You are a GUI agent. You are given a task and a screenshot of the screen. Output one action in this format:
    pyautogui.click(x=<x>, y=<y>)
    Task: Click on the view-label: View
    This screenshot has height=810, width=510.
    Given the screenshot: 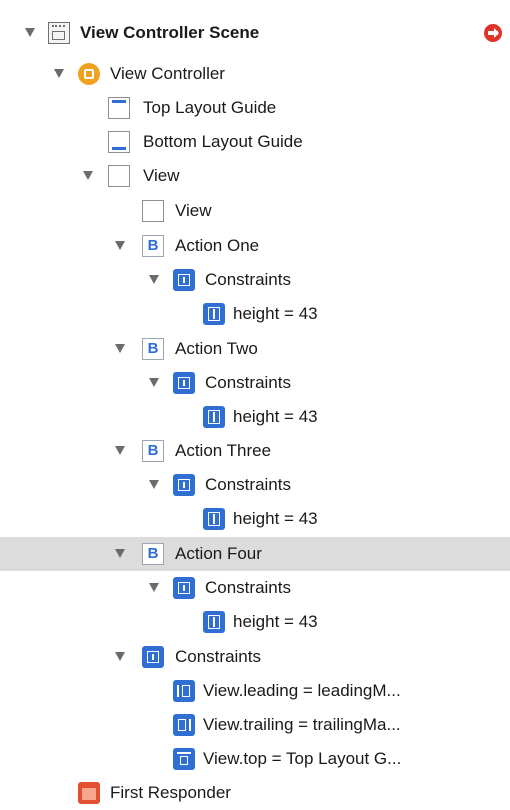 What is the action you would take?
    pyautogui.click(x=161, y=175)
    